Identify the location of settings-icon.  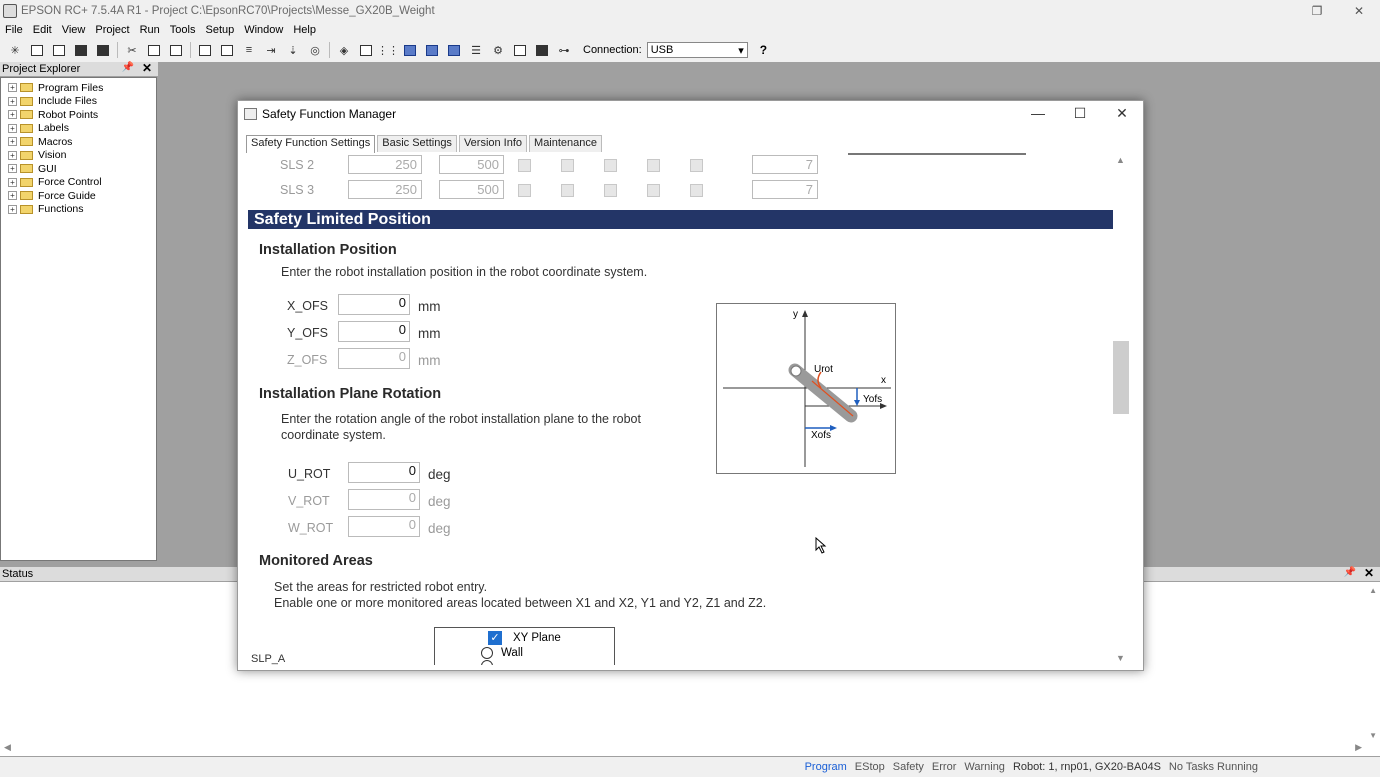
(520, 50).